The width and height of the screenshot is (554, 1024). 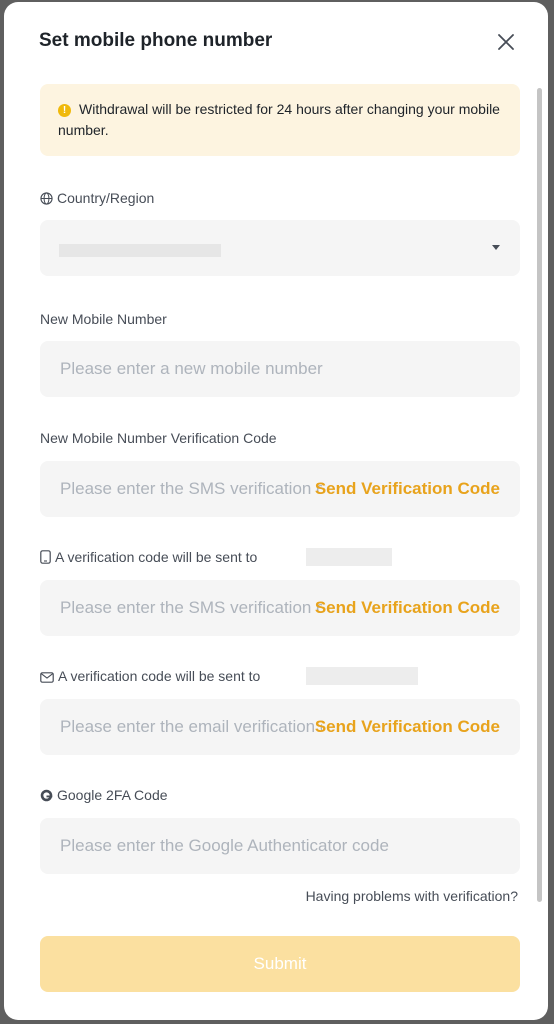 I want to click on google-2fa-input, so click(x=280, y=846).